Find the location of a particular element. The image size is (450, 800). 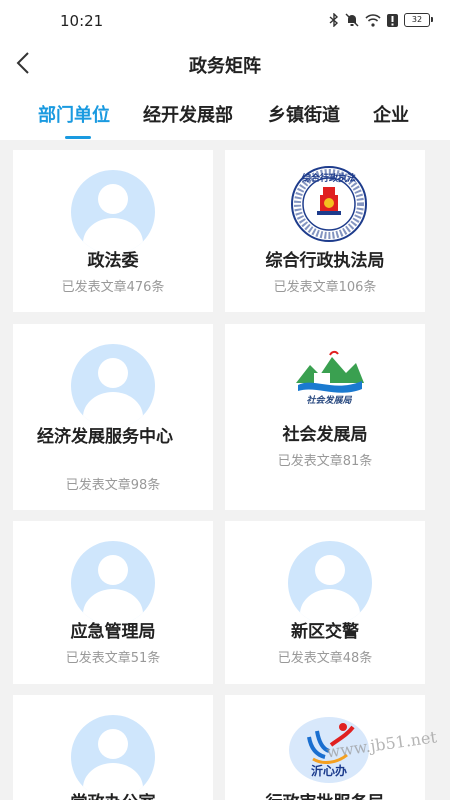

mute-icon is located at coordinates (352, 20).